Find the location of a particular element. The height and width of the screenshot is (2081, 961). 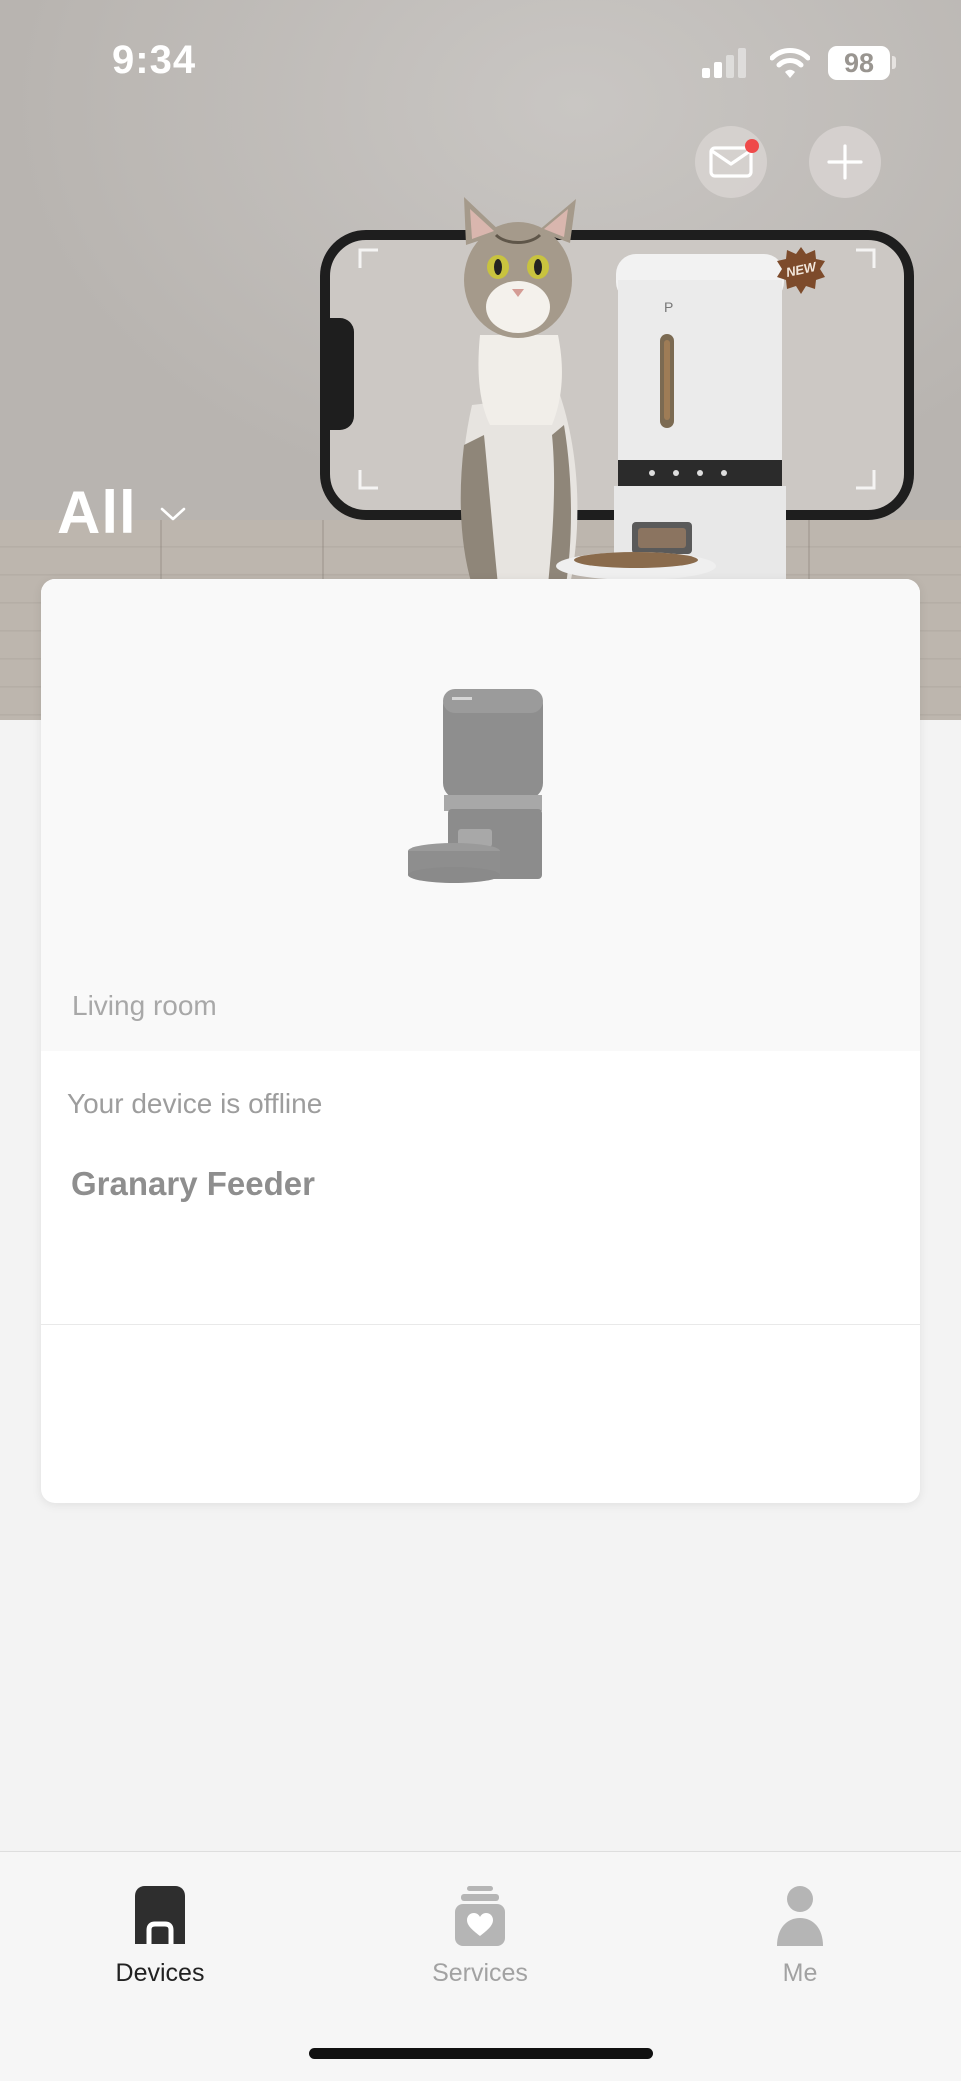

nav-me-label: Me is located at coordinates (800, 1973).